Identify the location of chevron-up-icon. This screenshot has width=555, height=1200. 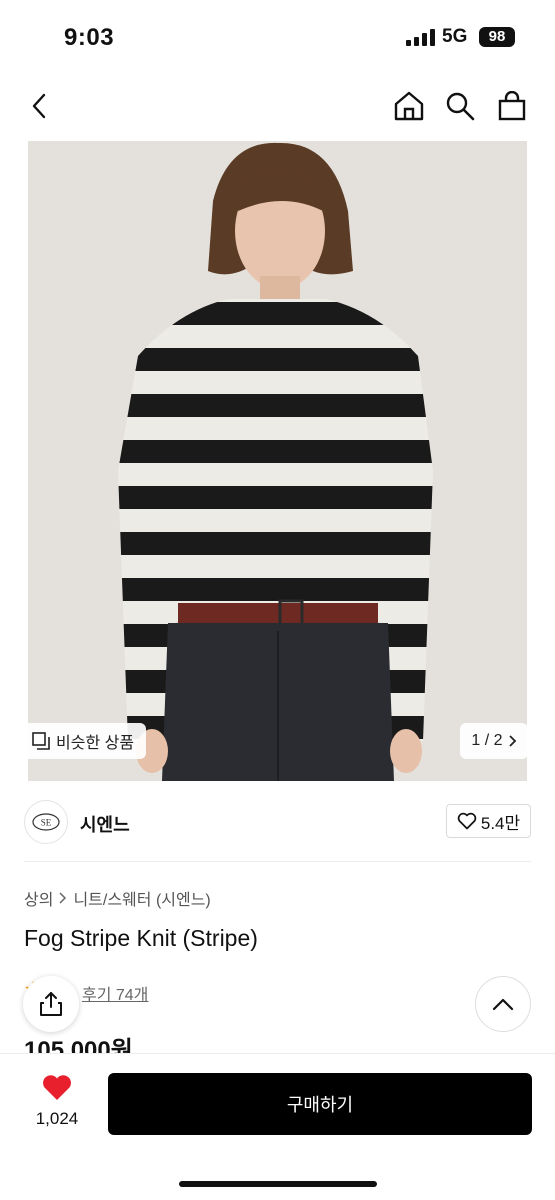
(503, 1004).